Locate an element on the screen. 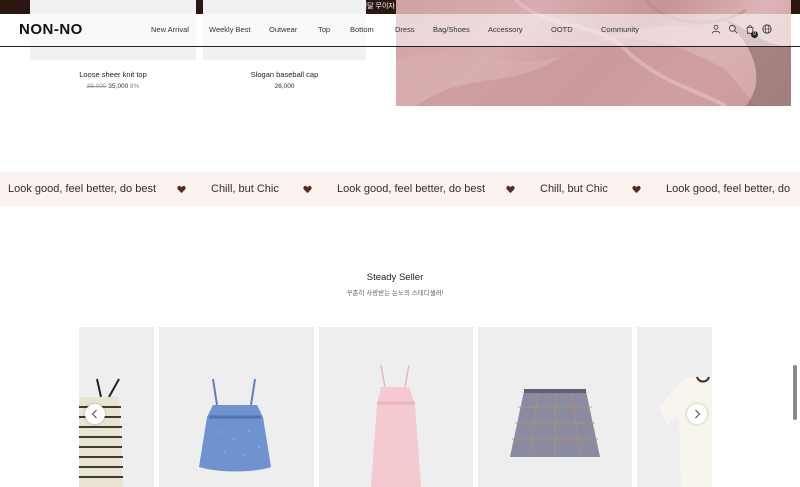 The height and width of the screenshot is (487, 800). chevron-left-icon is located at coordinates (94, 414).